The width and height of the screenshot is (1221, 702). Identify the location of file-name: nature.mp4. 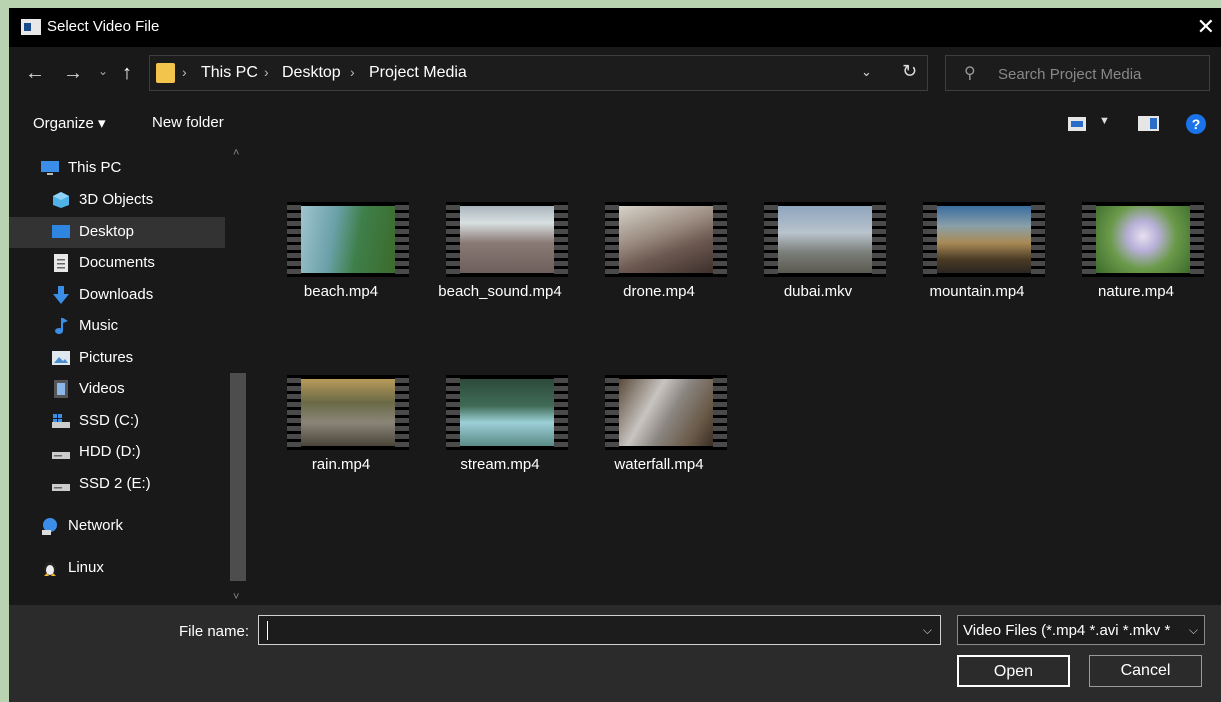
(1136, 291).